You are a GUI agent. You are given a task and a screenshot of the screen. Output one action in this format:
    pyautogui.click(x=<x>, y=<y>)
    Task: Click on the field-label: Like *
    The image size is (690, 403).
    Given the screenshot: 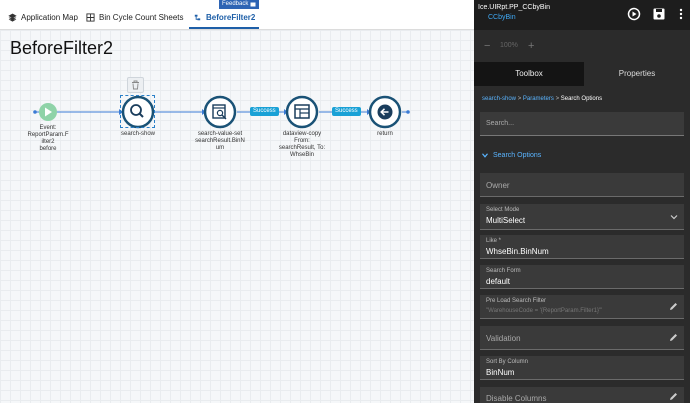 What is the action you would take?
    pyautogui.click(x=494, y=241)
    